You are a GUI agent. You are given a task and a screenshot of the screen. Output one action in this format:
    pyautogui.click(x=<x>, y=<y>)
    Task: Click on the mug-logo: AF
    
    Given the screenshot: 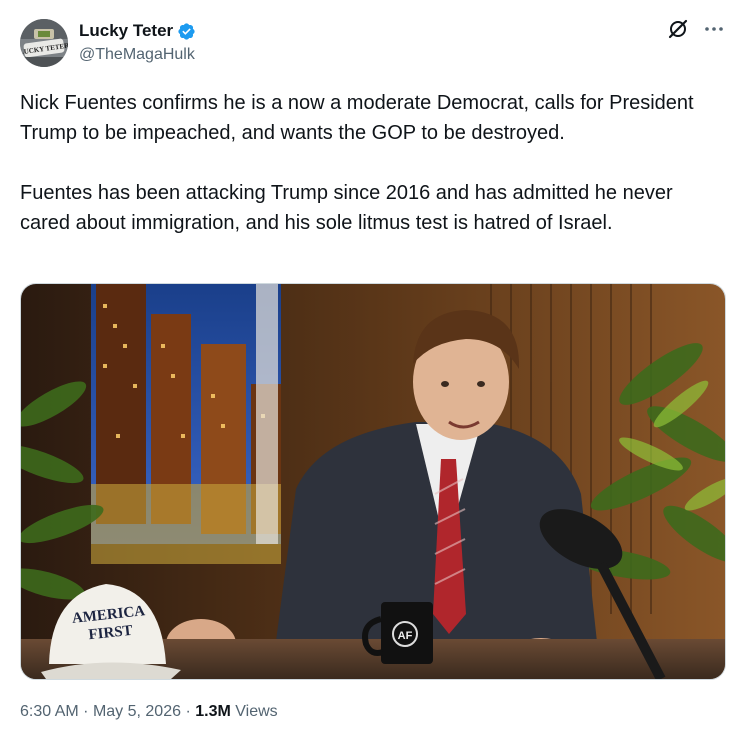 What is the action you would take?
    pyautogui.click(x=405, y=636)
    